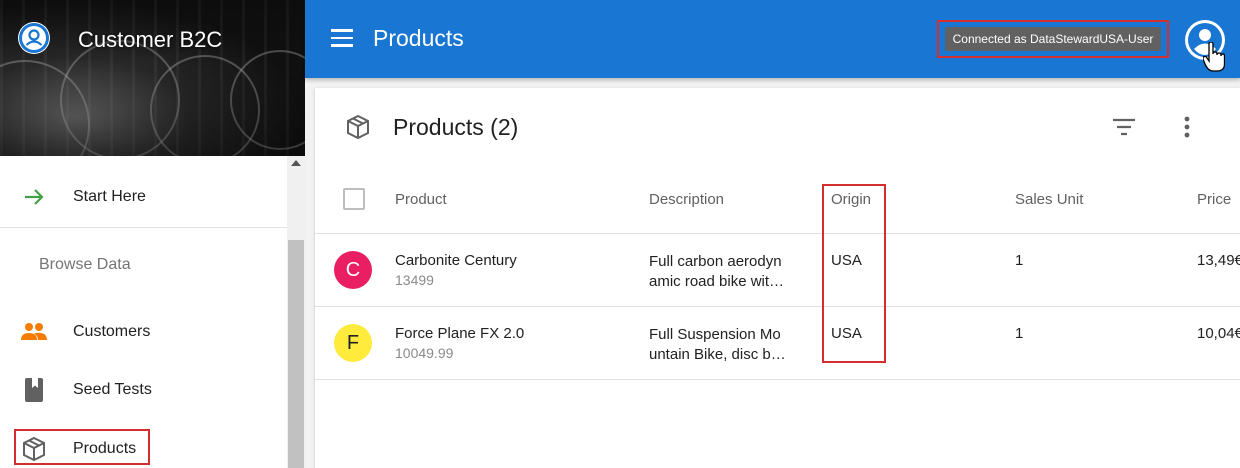 This screenshot has height=468, width=1240. I want to click on filter-icon, so click(1124, 129).